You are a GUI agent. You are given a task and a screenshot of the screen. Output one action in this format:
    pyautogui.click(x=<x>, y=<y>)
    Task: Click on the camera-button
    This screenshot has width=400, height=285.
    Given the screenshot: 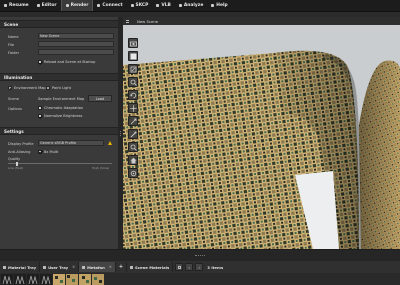 What is the action you would take?
    pyautogui.click(x=133, y=43)
    